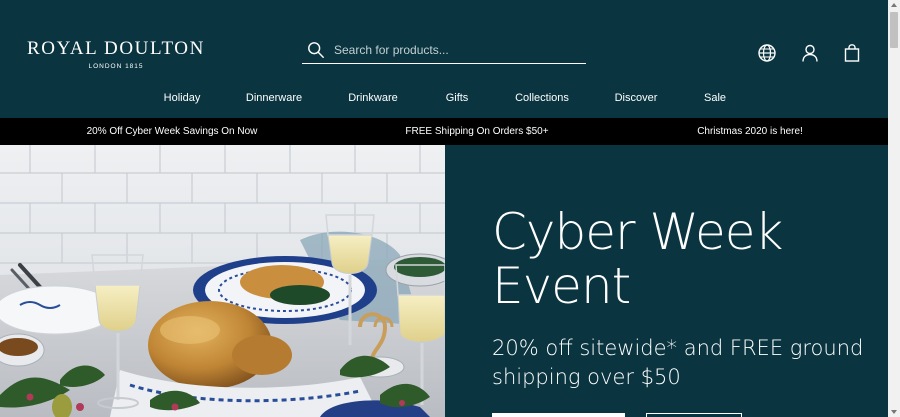 The width and height of the screenshot is (900, 417). Describe the element at coordinates (894, 5) in the screenshot. I see `scroll-up-icon` at that location.